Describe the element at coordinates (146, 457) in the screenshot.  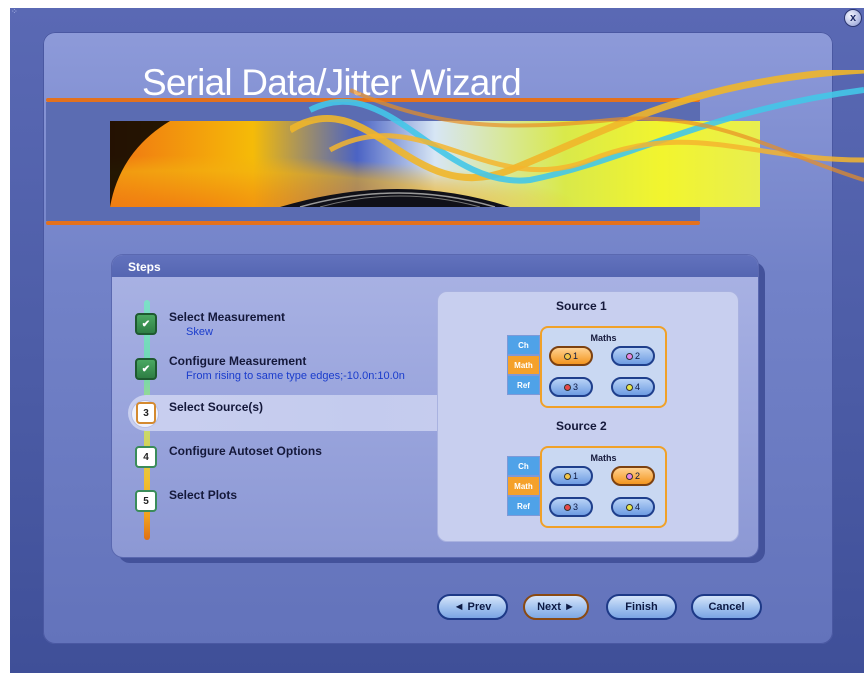
I see `step-4-badge: 4` at that location.